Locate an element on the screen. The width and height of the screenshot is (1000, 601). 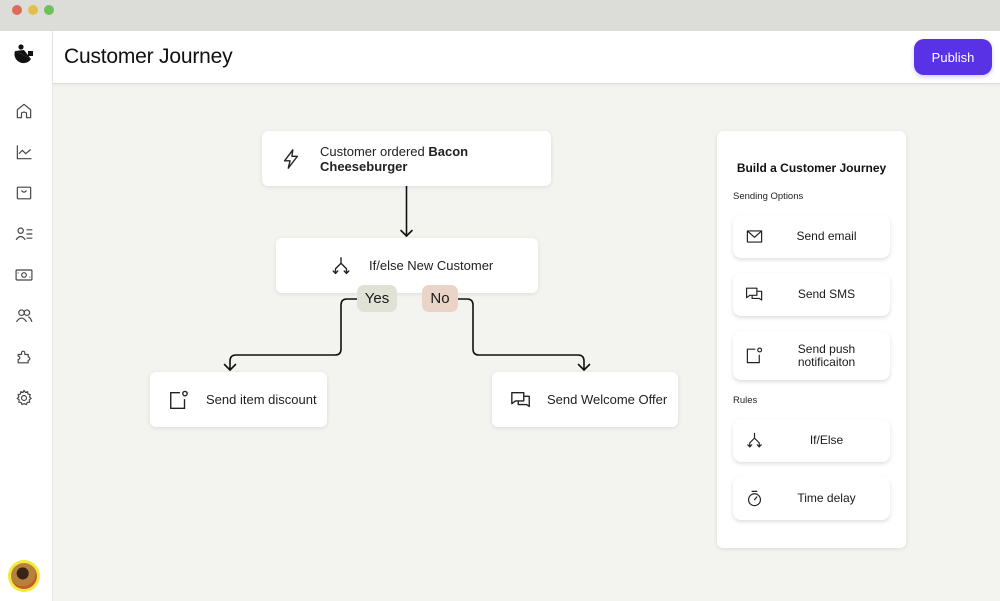
yes-branch-label: Yes is located at coordinates (377, 298).